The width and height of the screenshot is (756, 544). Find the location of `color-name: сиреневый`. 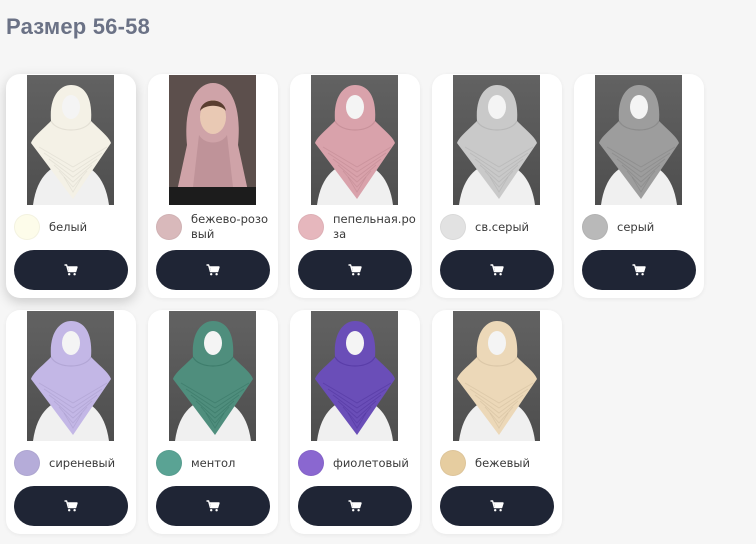

color-name: сиреневый is located at coordinates (82, 462).